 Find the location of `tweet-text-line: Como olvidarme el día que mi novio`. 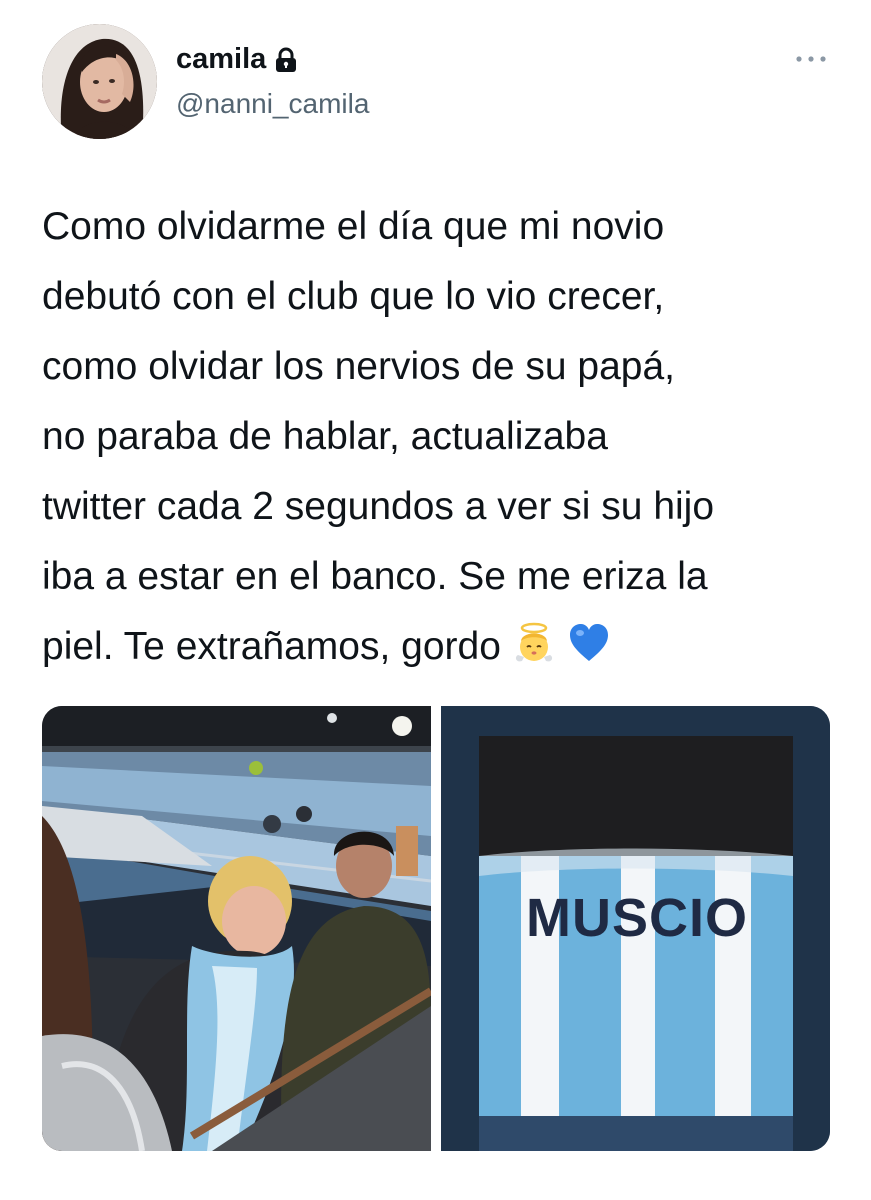

tweet-text-line: Como olvidarme el día que mi novio is located at coordinates (353, 226).